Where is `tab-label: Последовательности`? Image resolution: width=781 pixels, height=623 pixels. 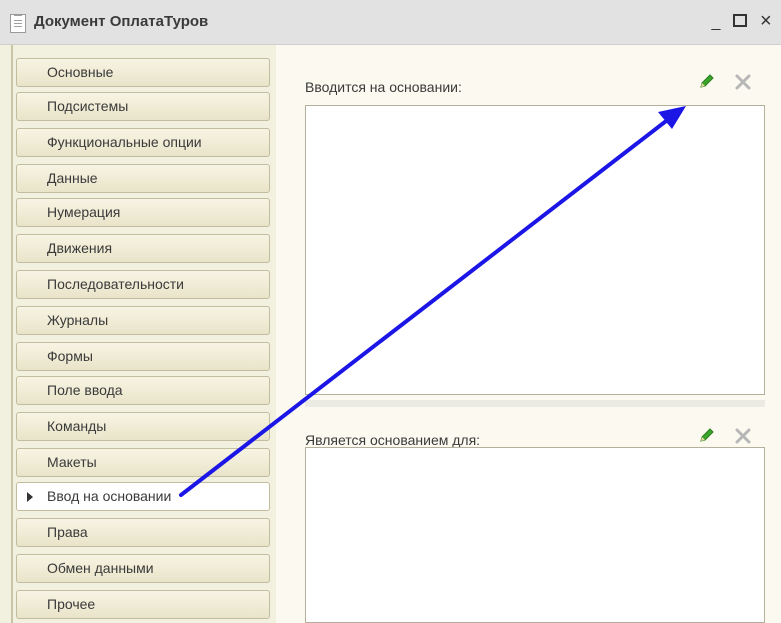 tab-label: Последовательности is located at coordinates (115, 284).